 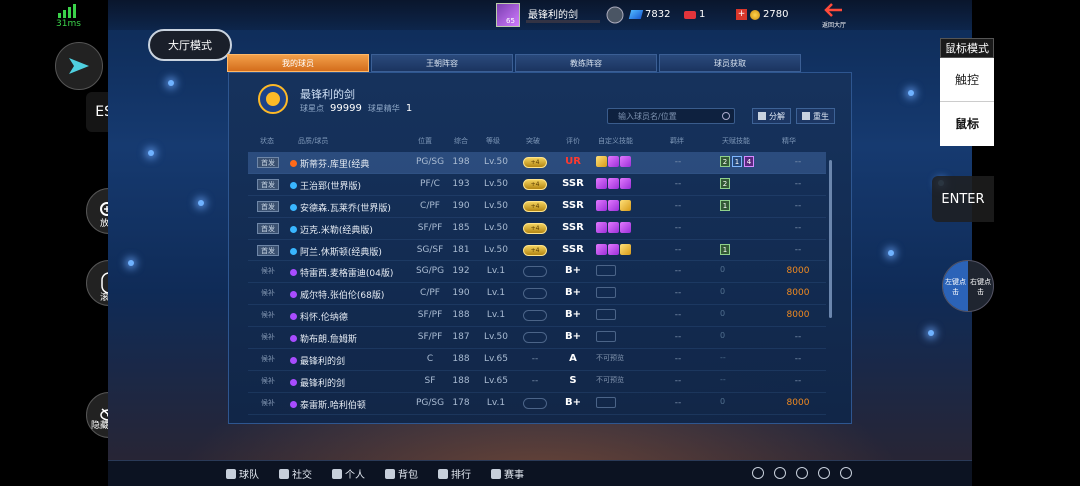 I want to click on enter-key: ENTER, so click(x=963, y=199).